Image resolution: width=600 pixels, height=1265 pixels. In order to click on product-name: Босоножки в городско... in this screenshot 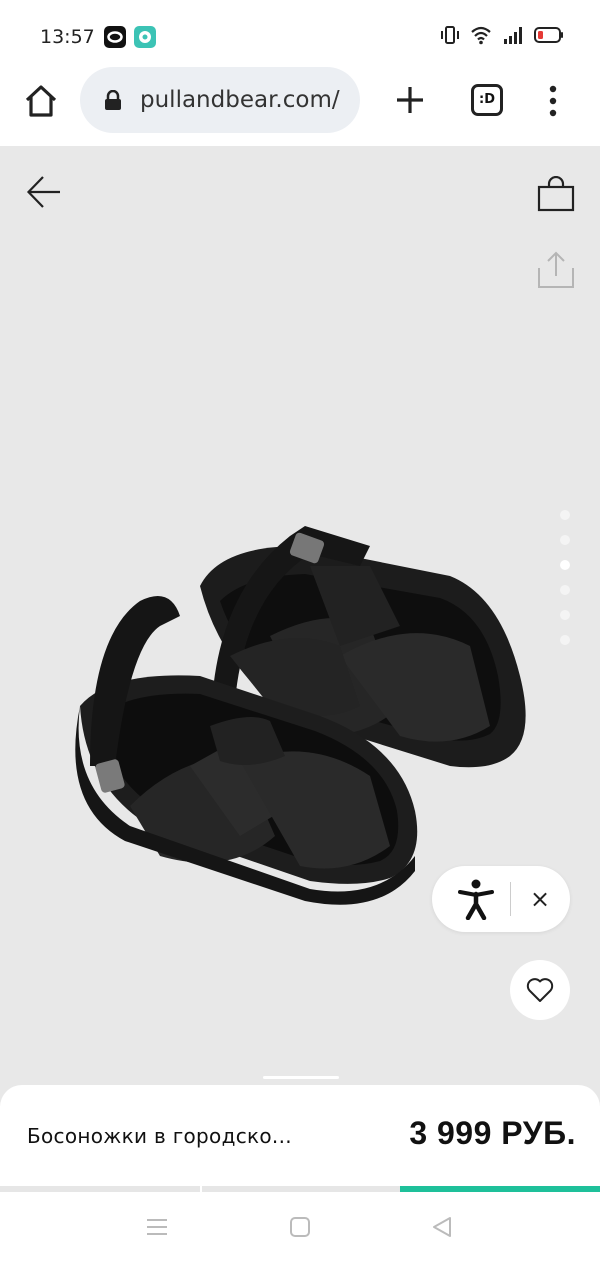, I will do `click(159, 1136)`.